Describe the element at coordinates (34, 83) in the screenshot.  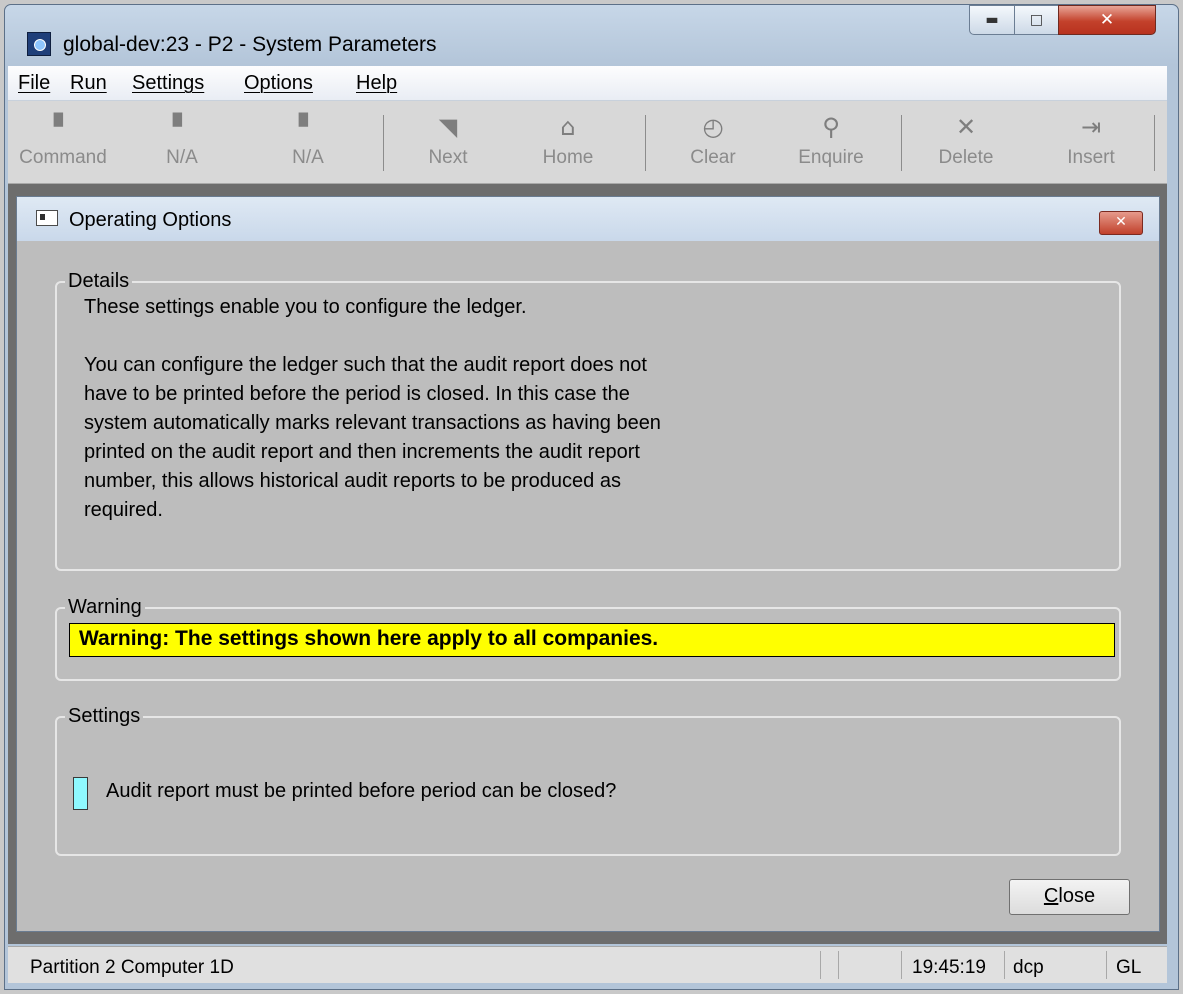
I see `menu-file: File` at that location.